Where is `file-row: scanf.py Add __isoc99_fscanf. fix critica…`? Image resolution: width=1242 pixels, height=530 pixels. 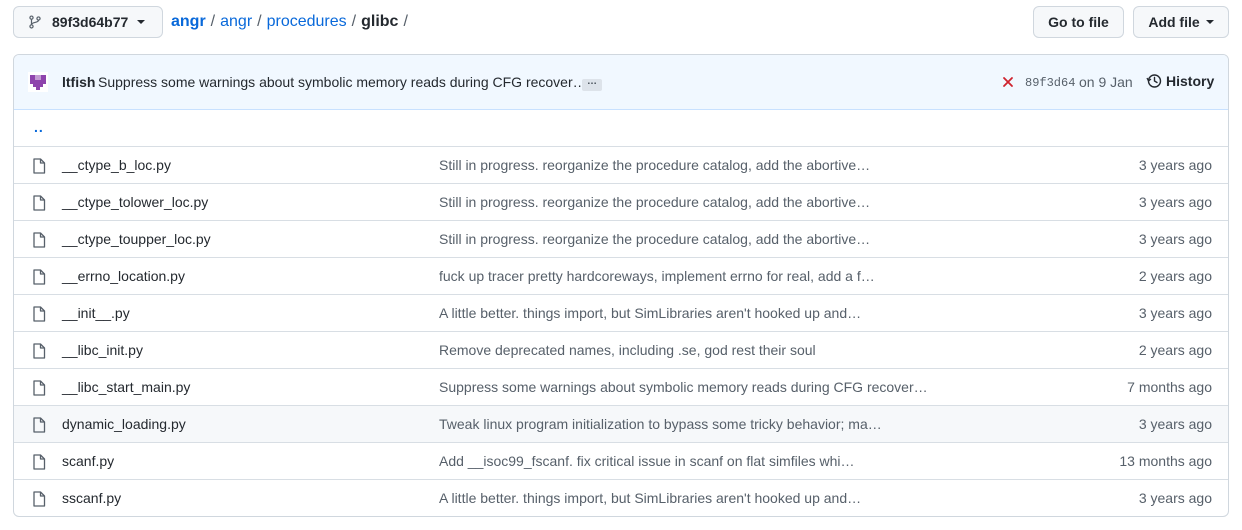
file-row: scanf.py Add __isoc99_fscanf. fix critica… is located at coordinates (621, 460).